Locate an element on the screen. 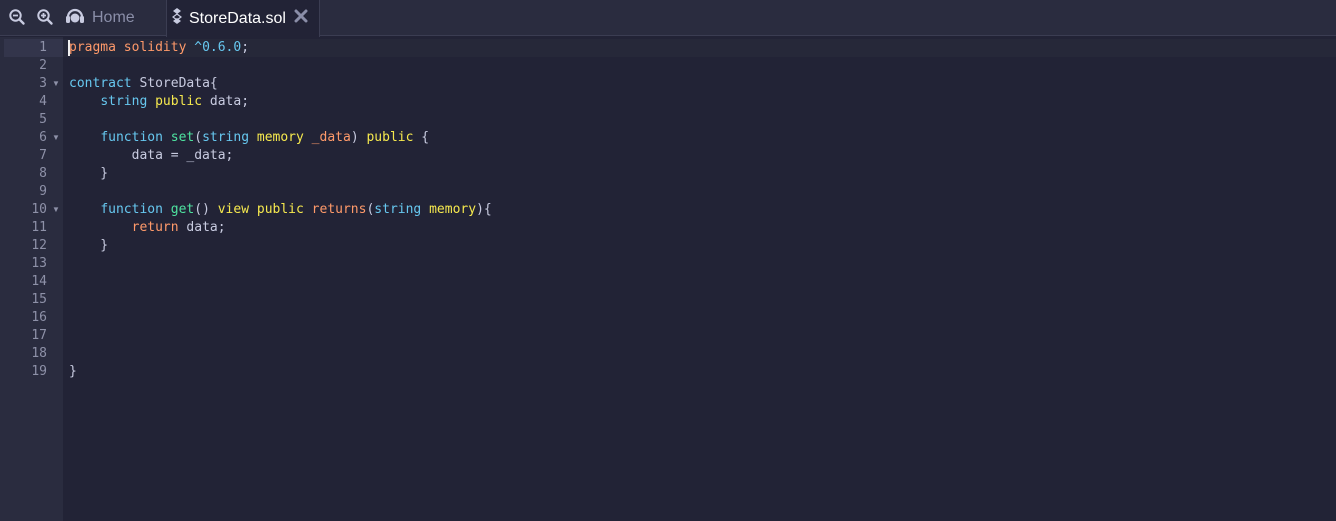 Image resolution: width=1336 pixels, height=521 pixels. code-token: returns is located at coordinates (339, 209).